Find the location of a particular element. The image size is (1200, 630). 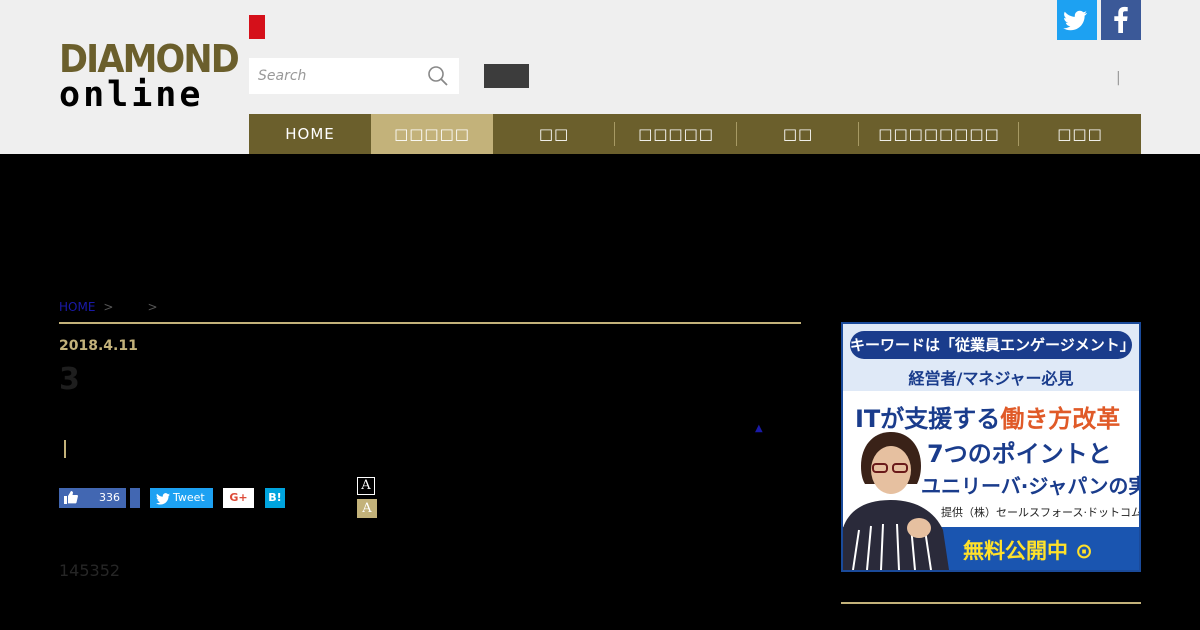

search-box is located at coordinates (354, 76).